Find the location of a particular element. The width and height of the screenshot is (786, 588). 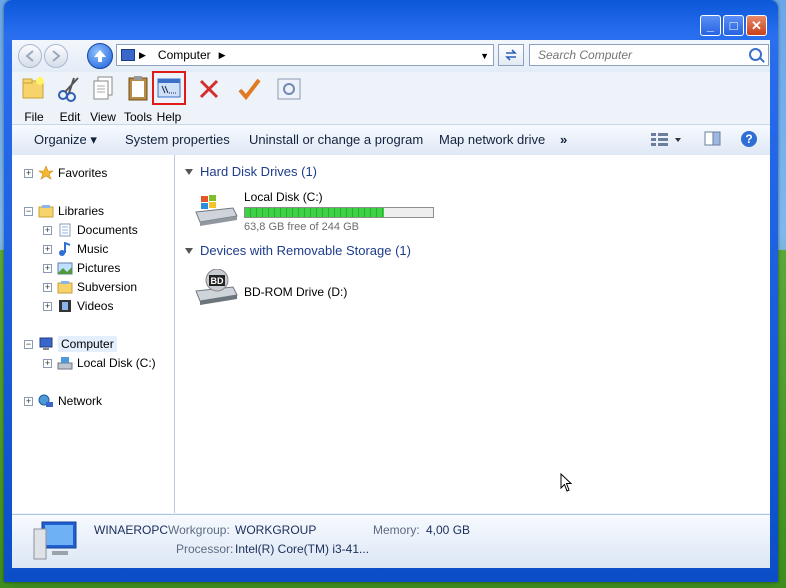

organize-button: Organize ▾ is located at coordinates (65, 140).